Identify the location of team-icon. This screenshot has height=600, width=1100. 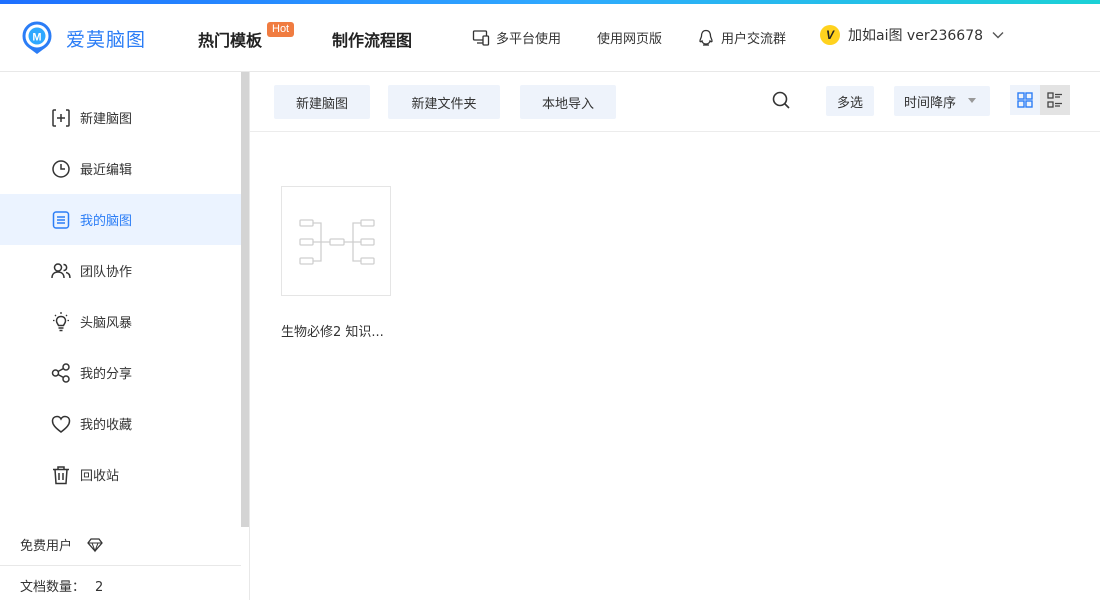
(61, 270).